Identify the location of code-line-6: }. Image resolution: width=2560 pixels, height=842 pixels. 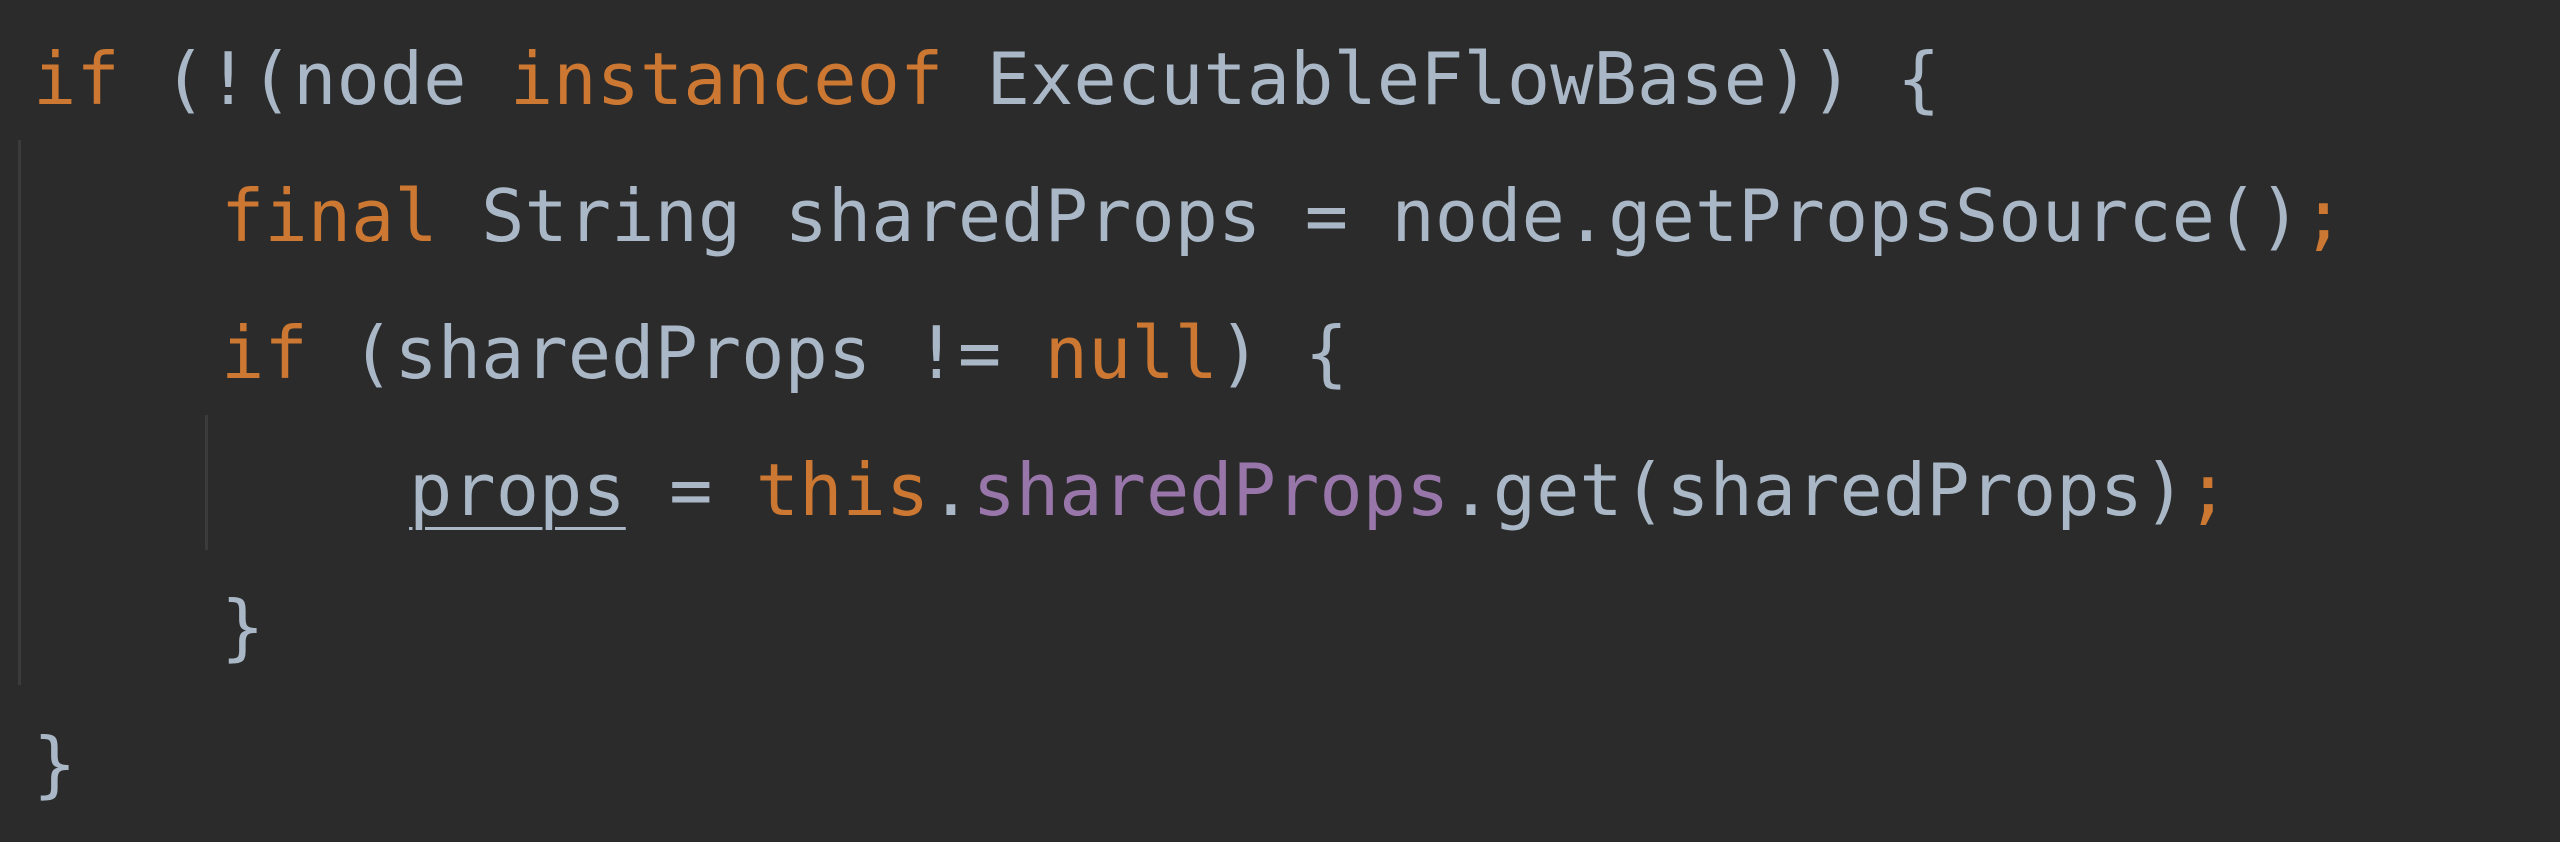
(54, 764).